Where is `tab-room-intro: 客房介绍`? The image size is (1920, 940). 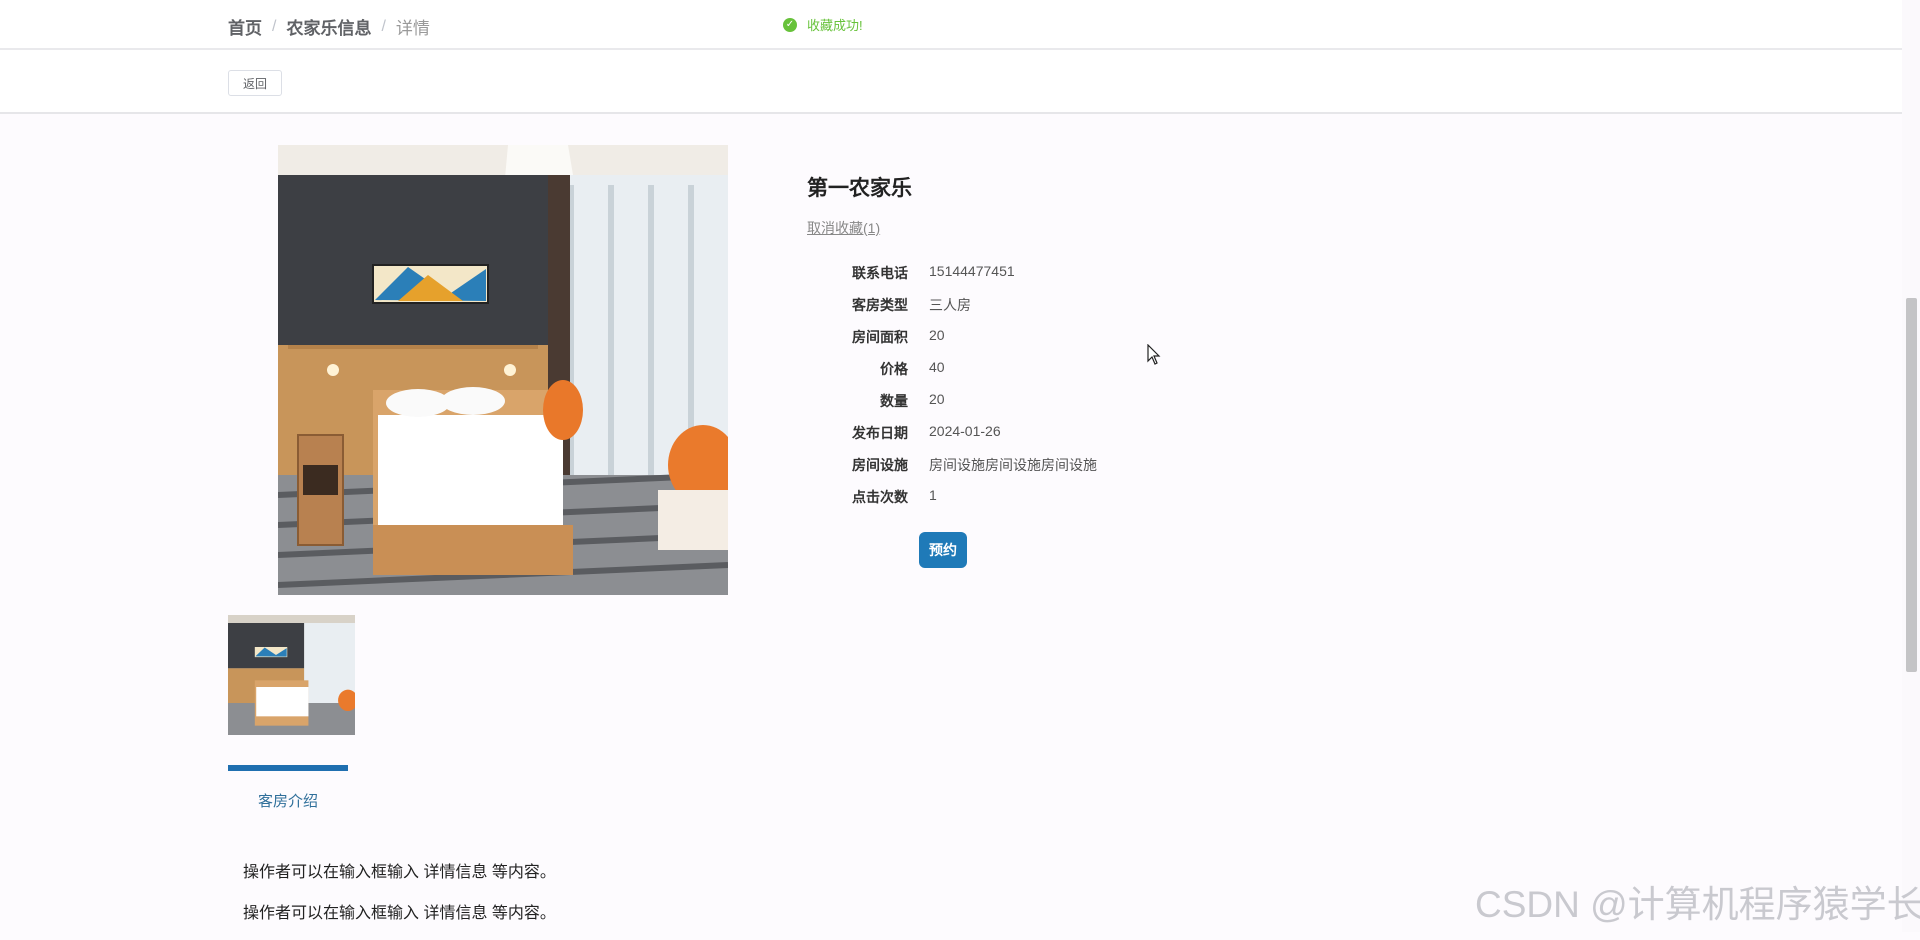
tab-room-intro: 客房介绍 is located at coordinates (288, 800).